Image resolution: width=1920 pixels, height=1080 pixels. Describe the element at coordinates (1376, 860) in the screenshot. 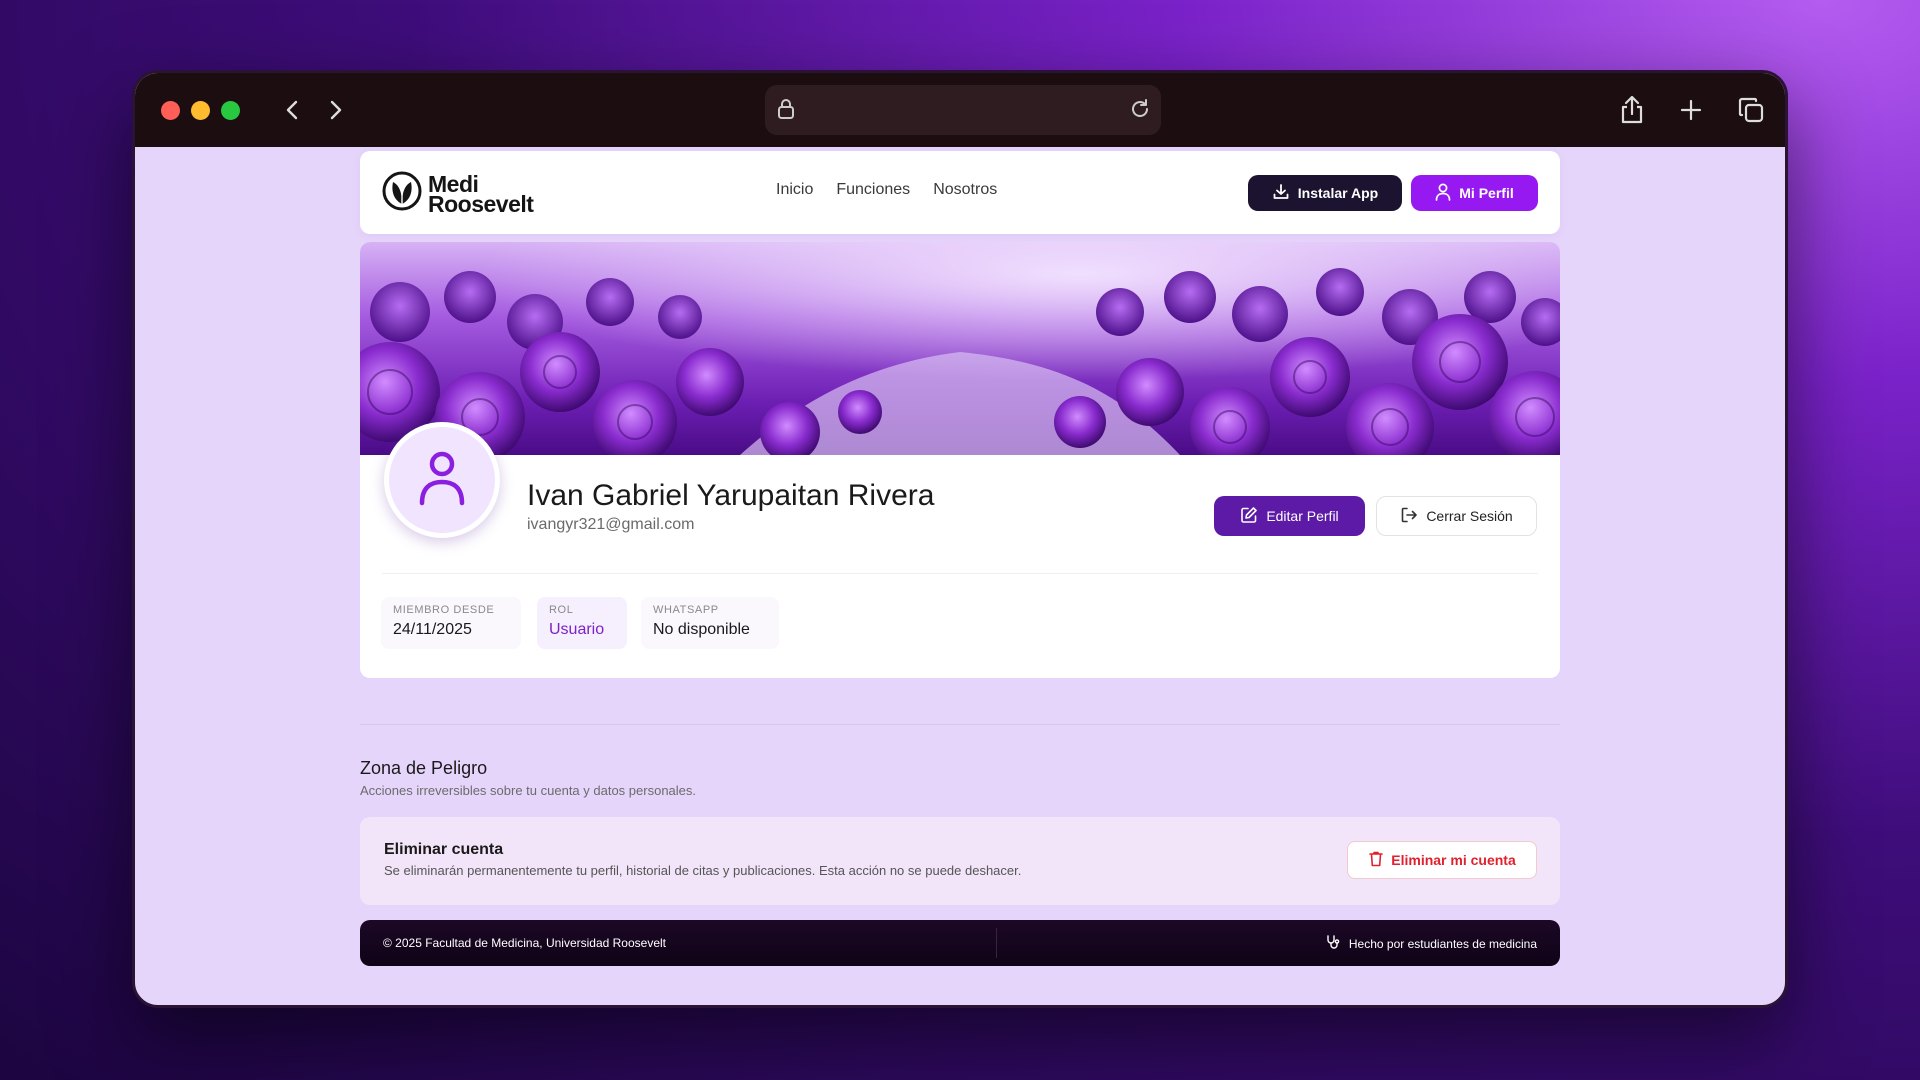

I see `trash-icon` at that location.